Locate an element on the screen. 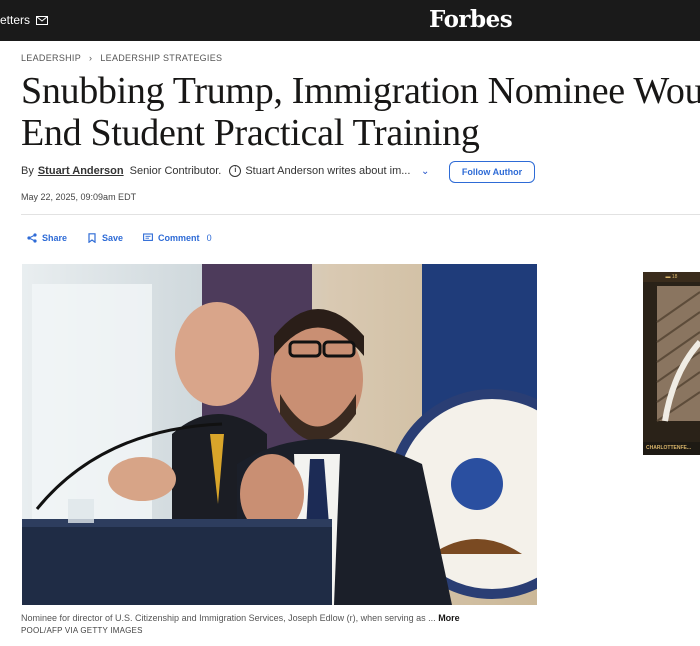  newsletters-label: etters is located at coordinates (15, 20).